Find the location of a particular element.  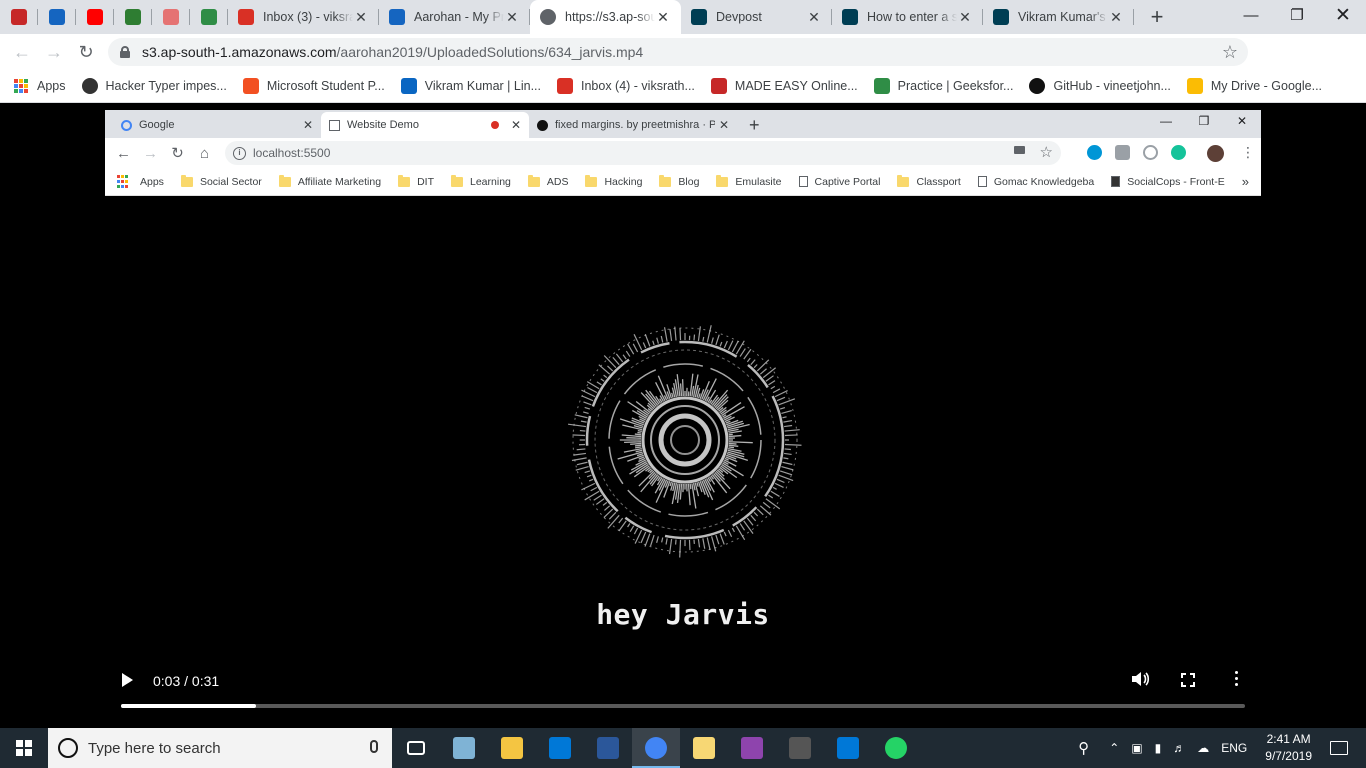

devpost-icon is located at coordinates (699, 17).